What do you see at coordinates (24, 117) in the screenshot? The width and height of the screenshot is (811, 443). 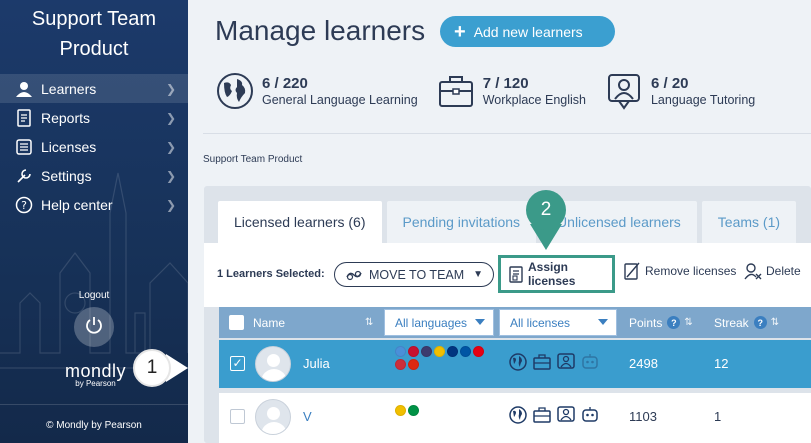 I see `report-icon` at bounding box center [24, 117].